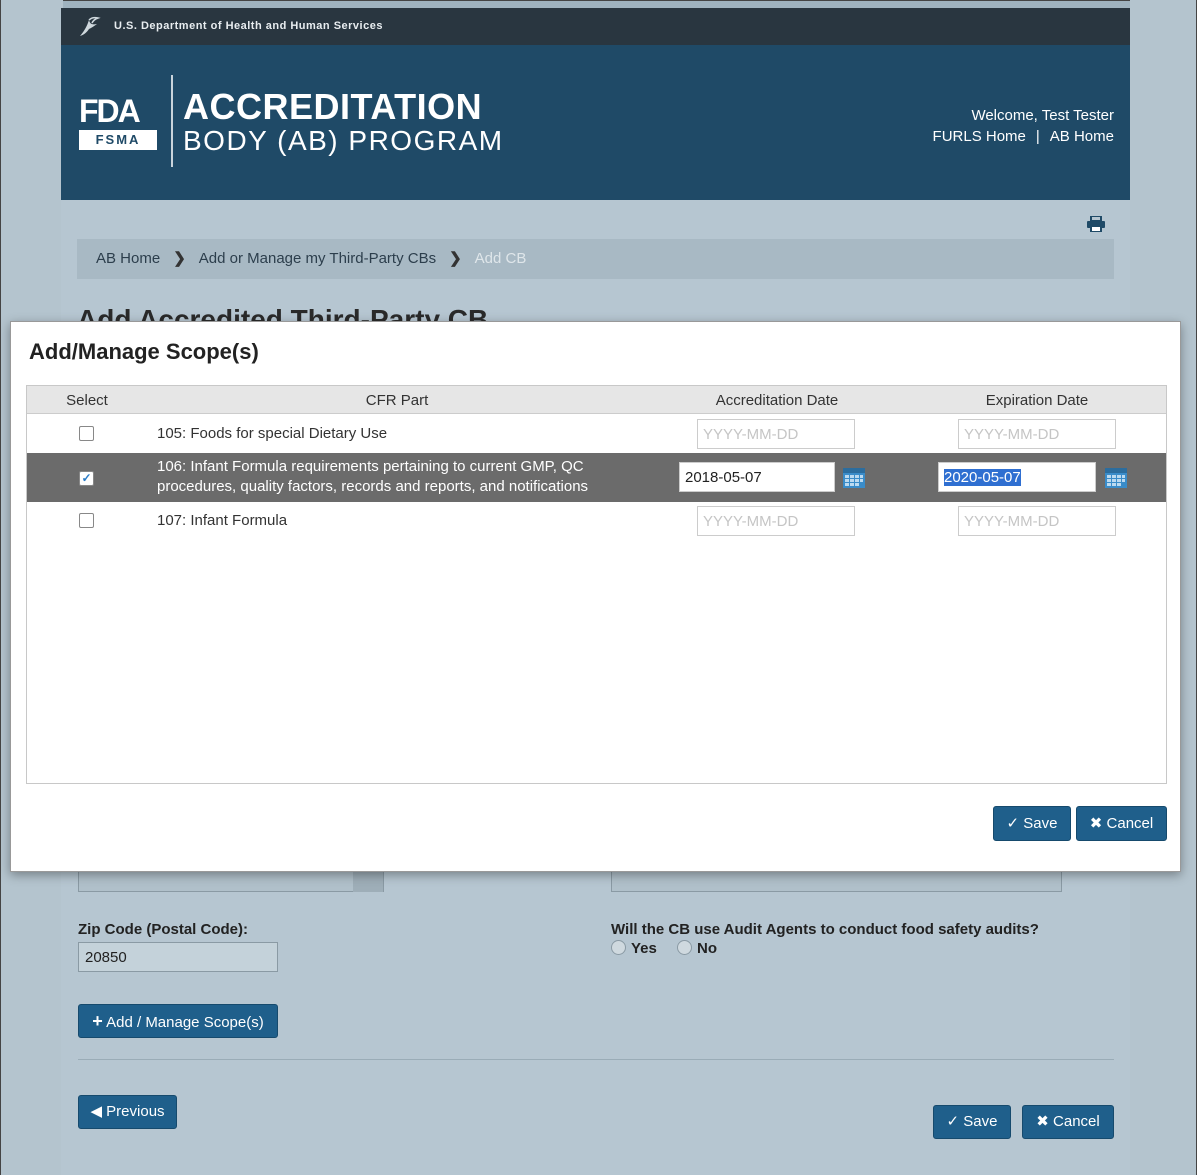 This screenshot has width=1197, height=1175. Describe the element at coordinates (97, 1021) in the screenshot. I see `plus-icon: +` at that location.